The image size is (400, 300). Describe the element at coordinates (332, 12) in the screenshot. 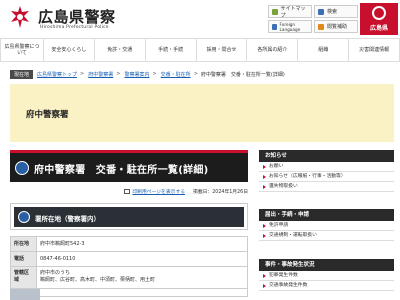

I see `search-label: 検索` at that location.